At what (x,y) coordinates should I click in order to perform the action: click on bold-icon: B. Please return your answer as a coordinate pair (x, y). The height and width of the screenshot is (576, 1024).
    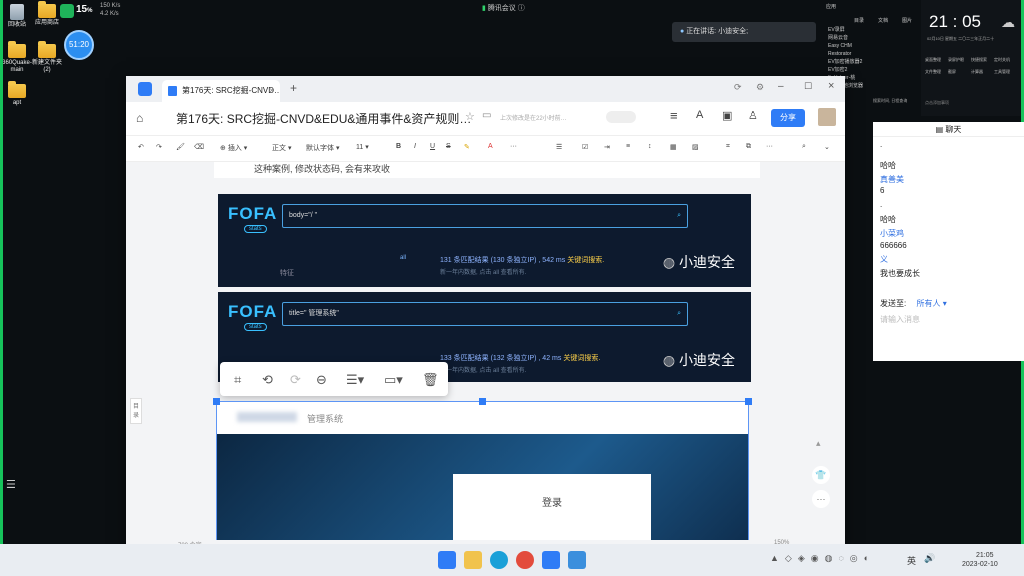
    Looking at the image, I should click on (398, 146).